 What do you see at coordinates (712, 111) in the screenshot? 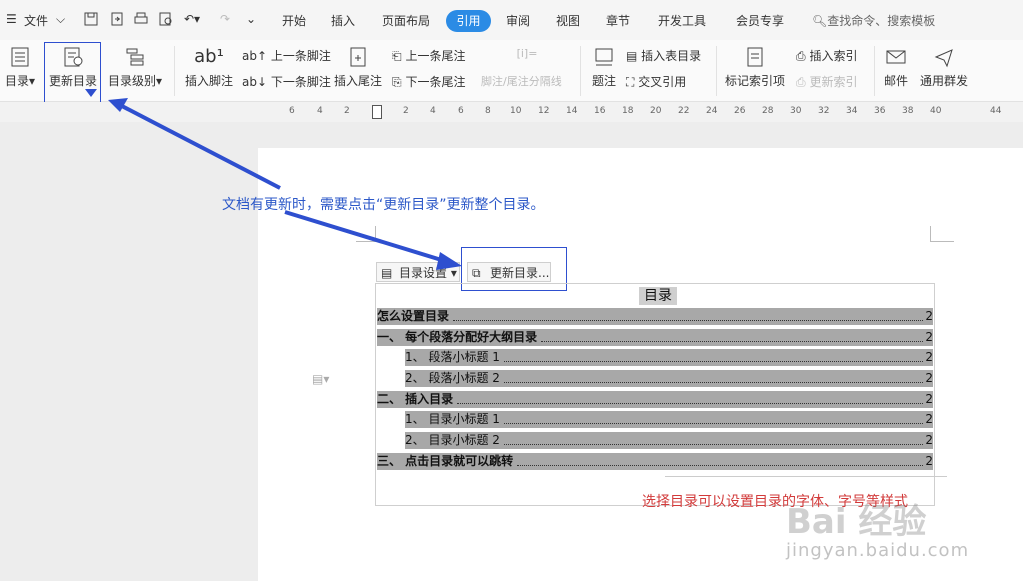
I see `ruler-tick: 24` at bounding box center [712, 111].